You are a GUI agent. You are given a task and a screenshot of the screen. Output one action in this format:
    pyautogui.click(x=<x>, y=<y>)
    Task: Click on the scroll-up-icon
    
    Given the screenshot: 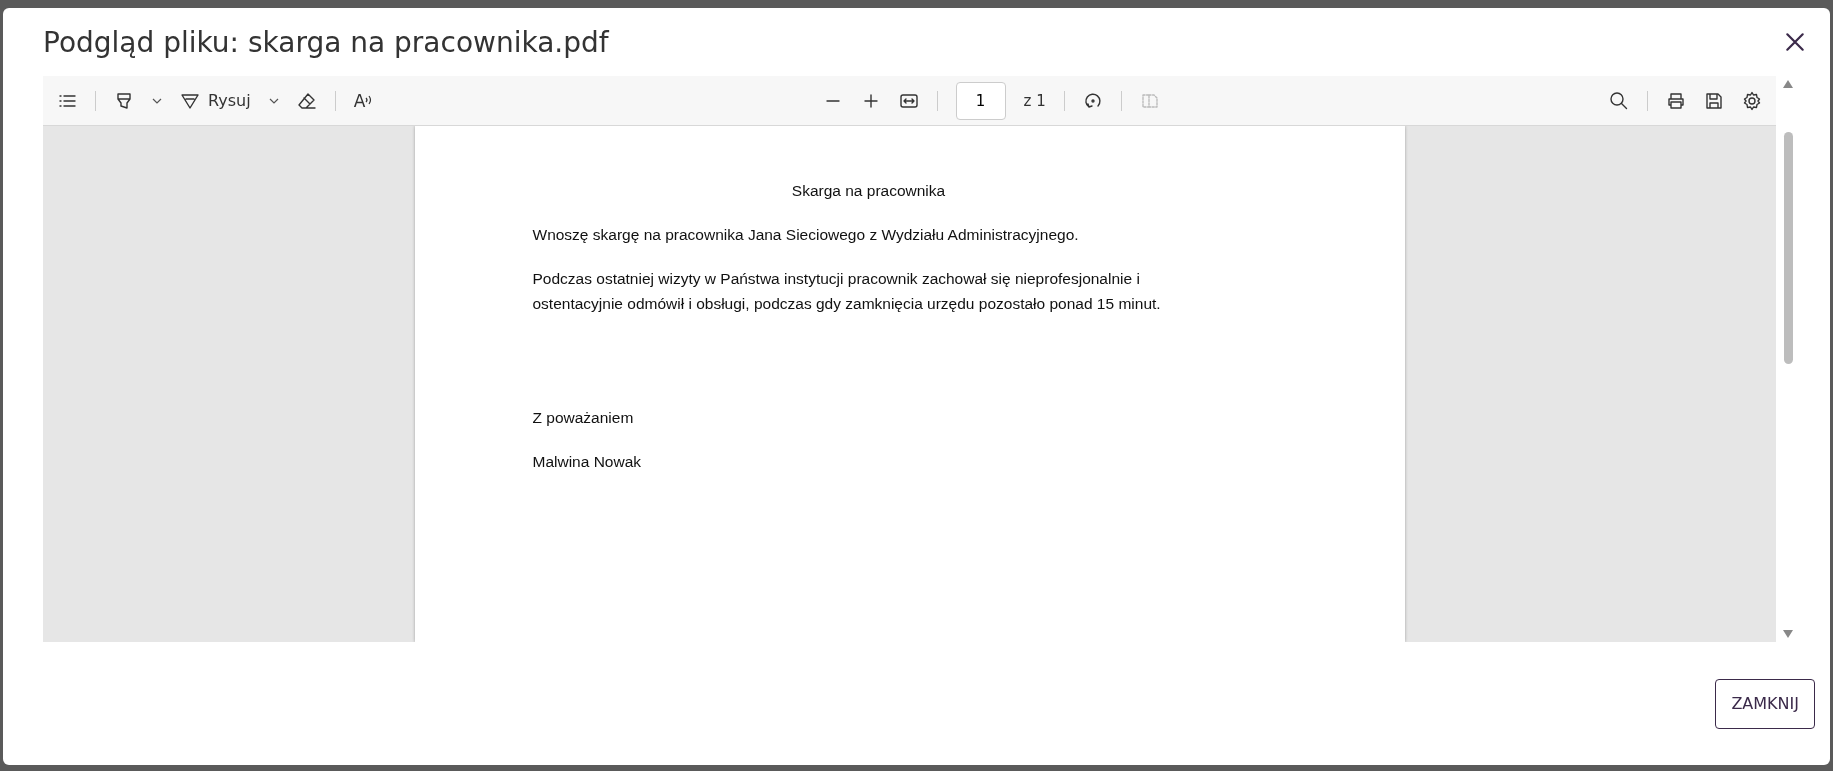 What is the action you would take?
    pyautogui.click(x=1788, y=84)
    